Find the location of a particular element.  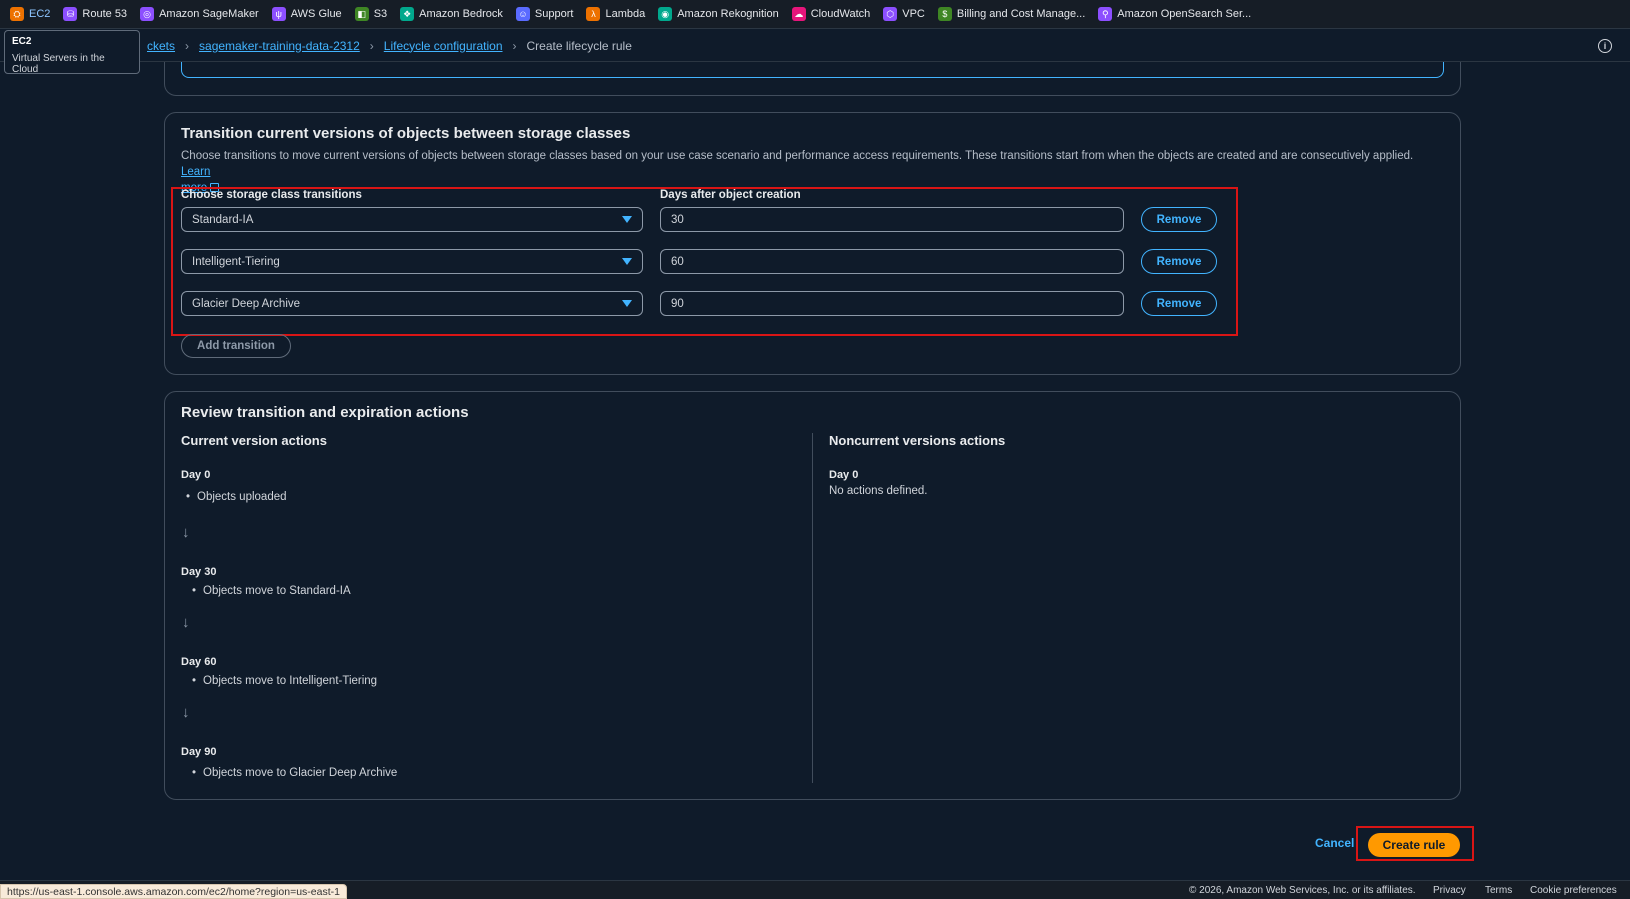

noncurrent-day-0: Day 0 is located at coordinates (844, 475).